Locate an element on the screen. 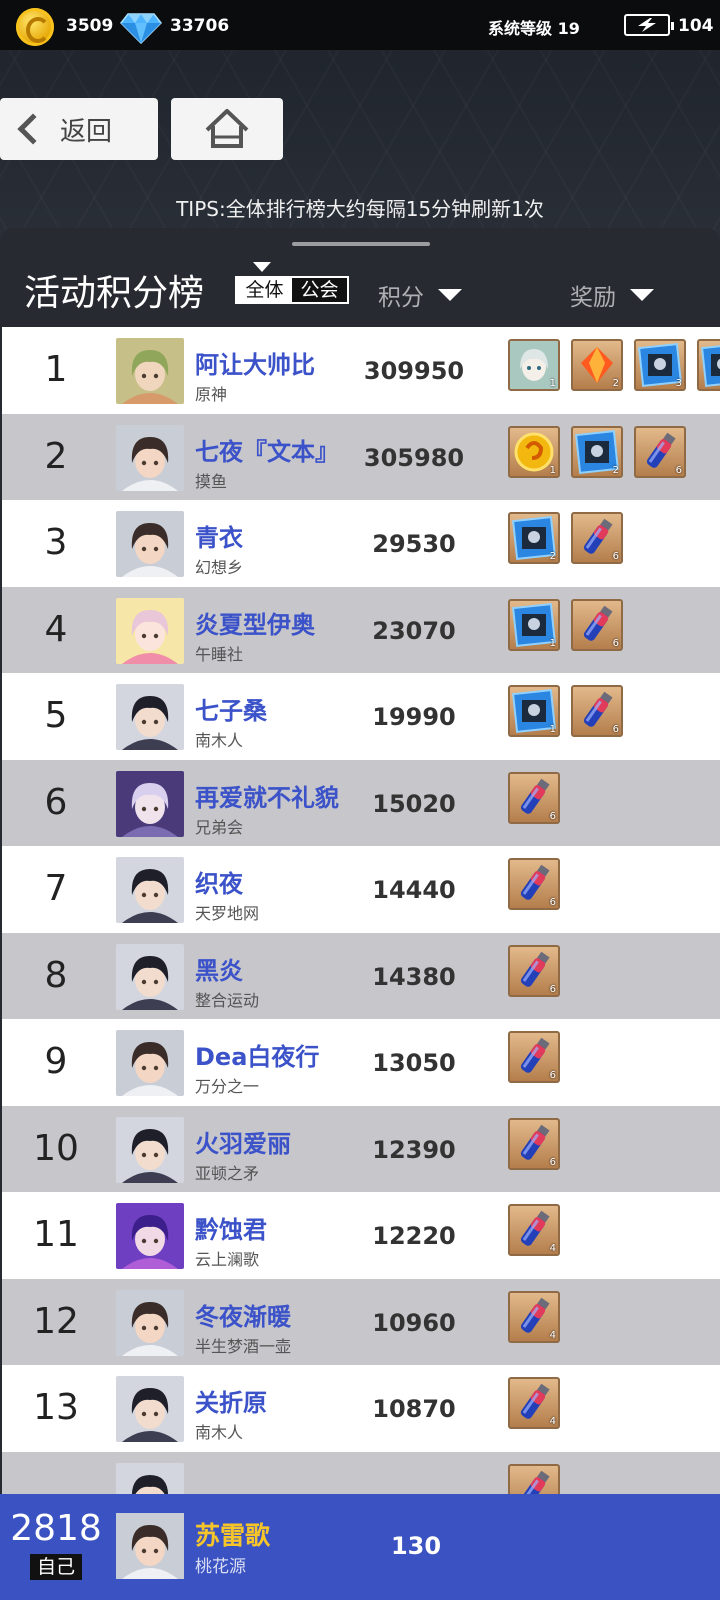 The image size is (720, 1600). table-row: 9 Dea白夜行 万分之一 13050 6 is located at coordinates (361, 1063).